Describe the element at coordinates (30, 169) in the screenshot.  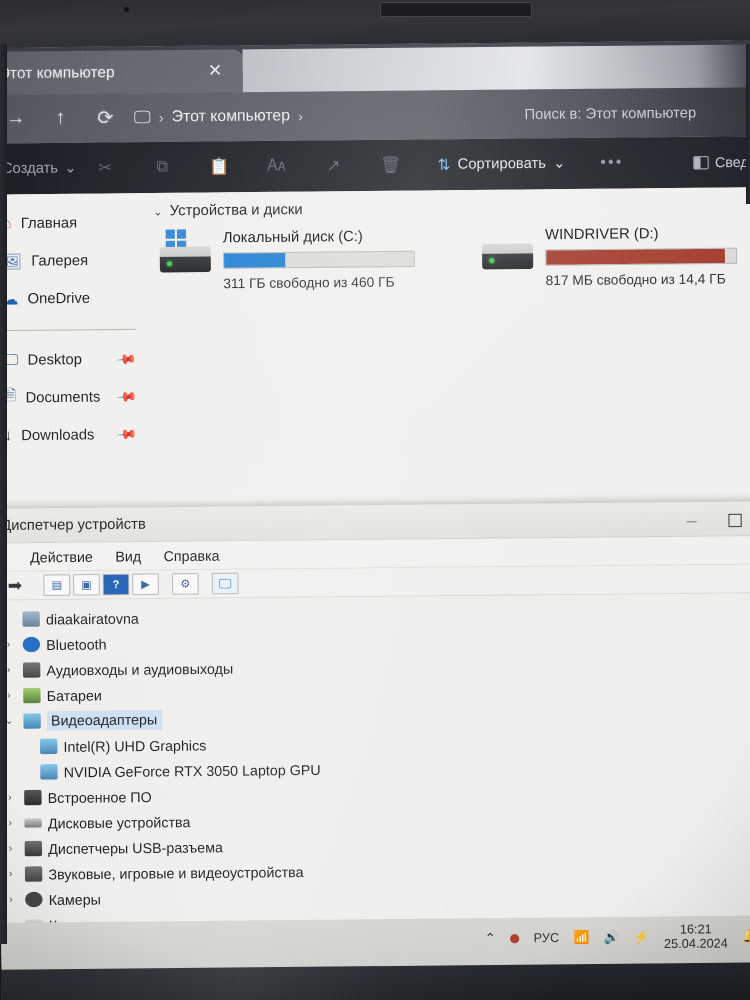
I see `new-button-label: Создать` at that location.